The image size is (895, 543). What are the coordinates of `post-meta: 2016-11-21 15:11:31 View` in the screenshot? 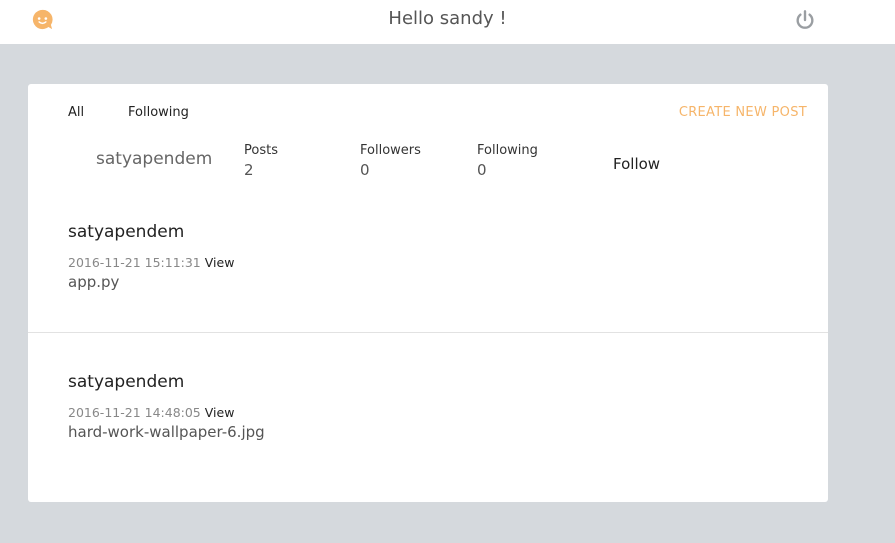 It's located at (151, 262).